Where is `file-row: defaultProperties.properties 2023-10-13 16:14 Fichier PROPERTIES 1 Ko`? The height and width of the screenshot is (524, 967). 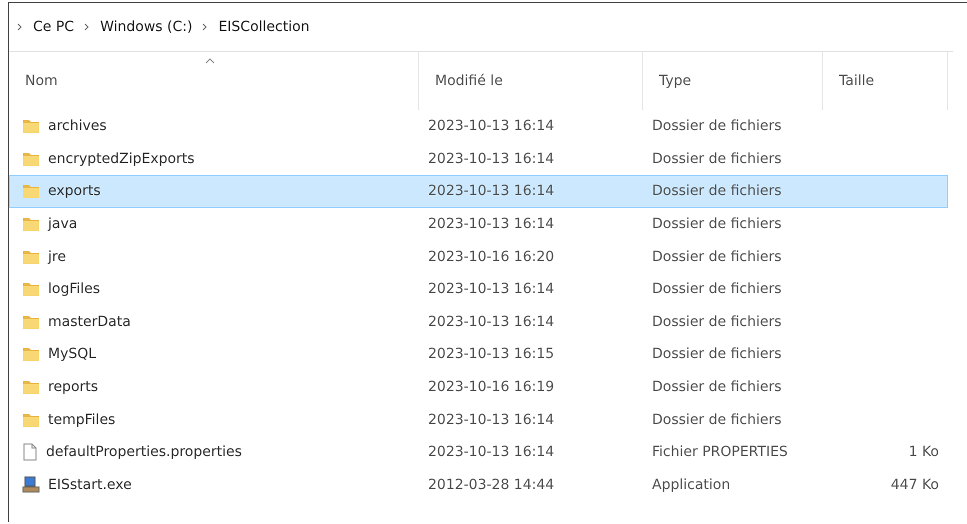
file-row: defaultProperties.properties 2023-10-13 16:14 Fichier PROPERTIES 1 Ko is located at coordinates (478, 452).